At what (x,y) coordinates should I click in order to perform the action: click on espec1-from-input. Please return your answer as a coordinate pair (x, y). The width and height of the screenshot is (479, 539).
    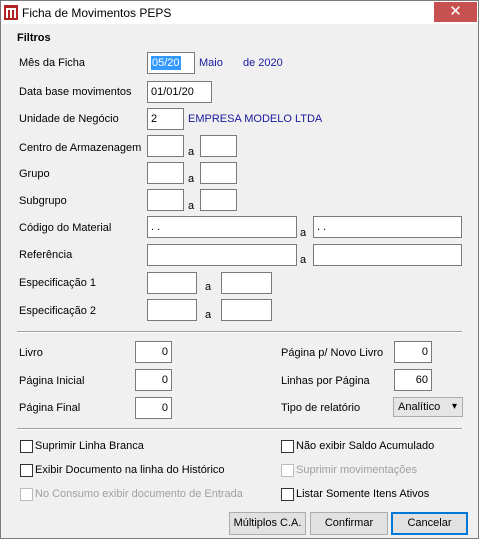
    Looking at the image, I should click on (172, 283).